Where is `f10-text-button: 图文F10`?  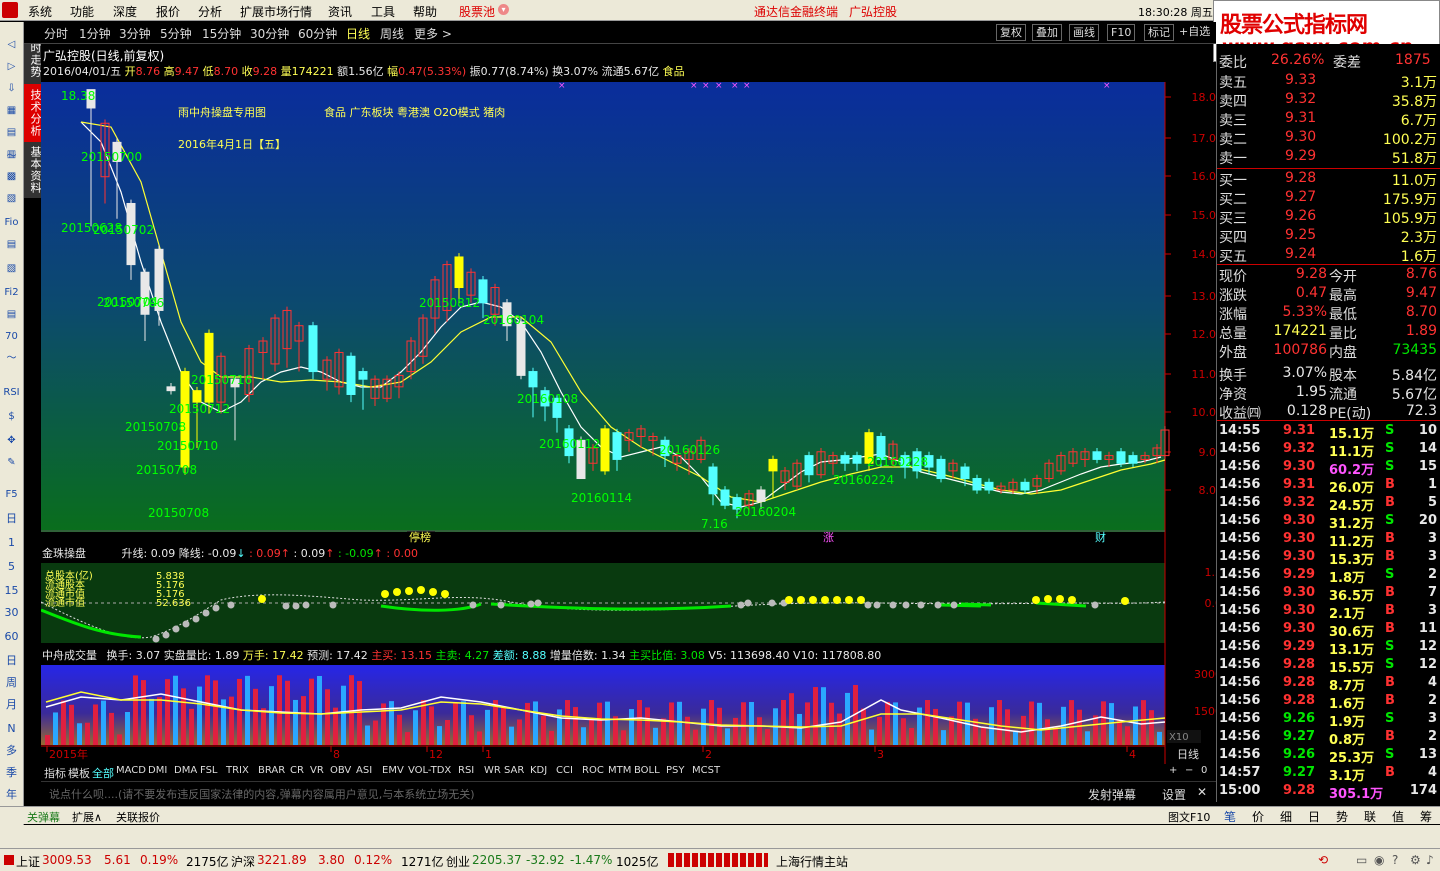
f10-text-button: 图文F10 is located at coordinates (1189, 817).